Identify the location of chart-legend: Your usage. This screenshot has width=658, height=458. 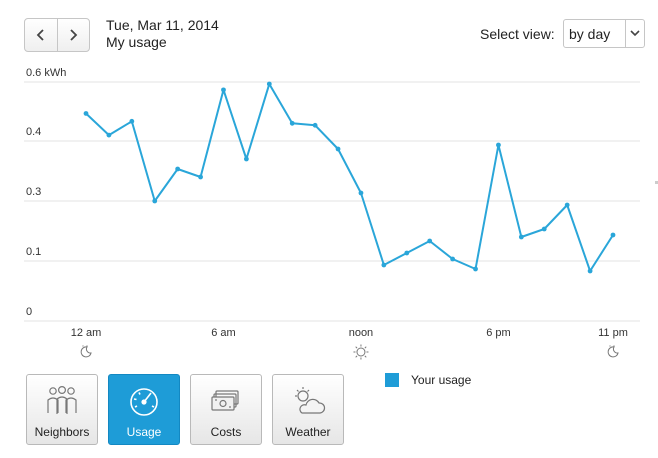
(428, 380).